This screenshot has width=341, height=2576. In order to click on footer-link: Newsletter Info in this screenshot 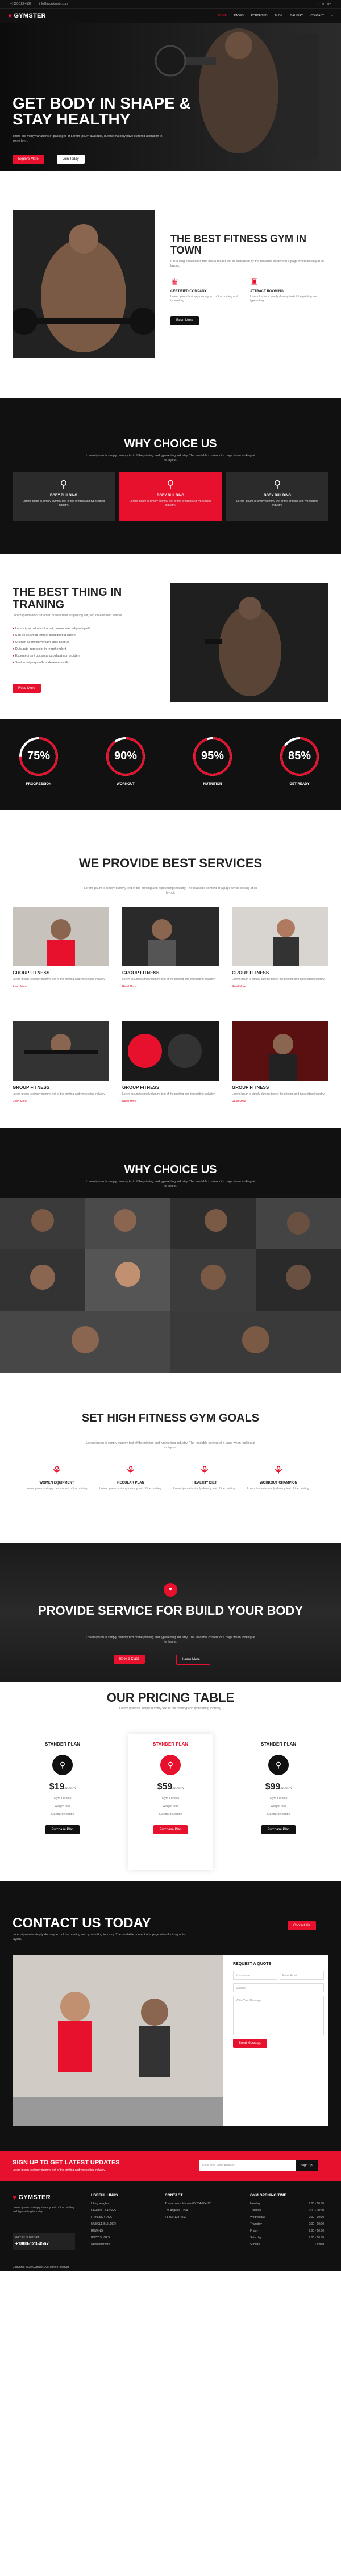, I will do `click(104, 2245)`.